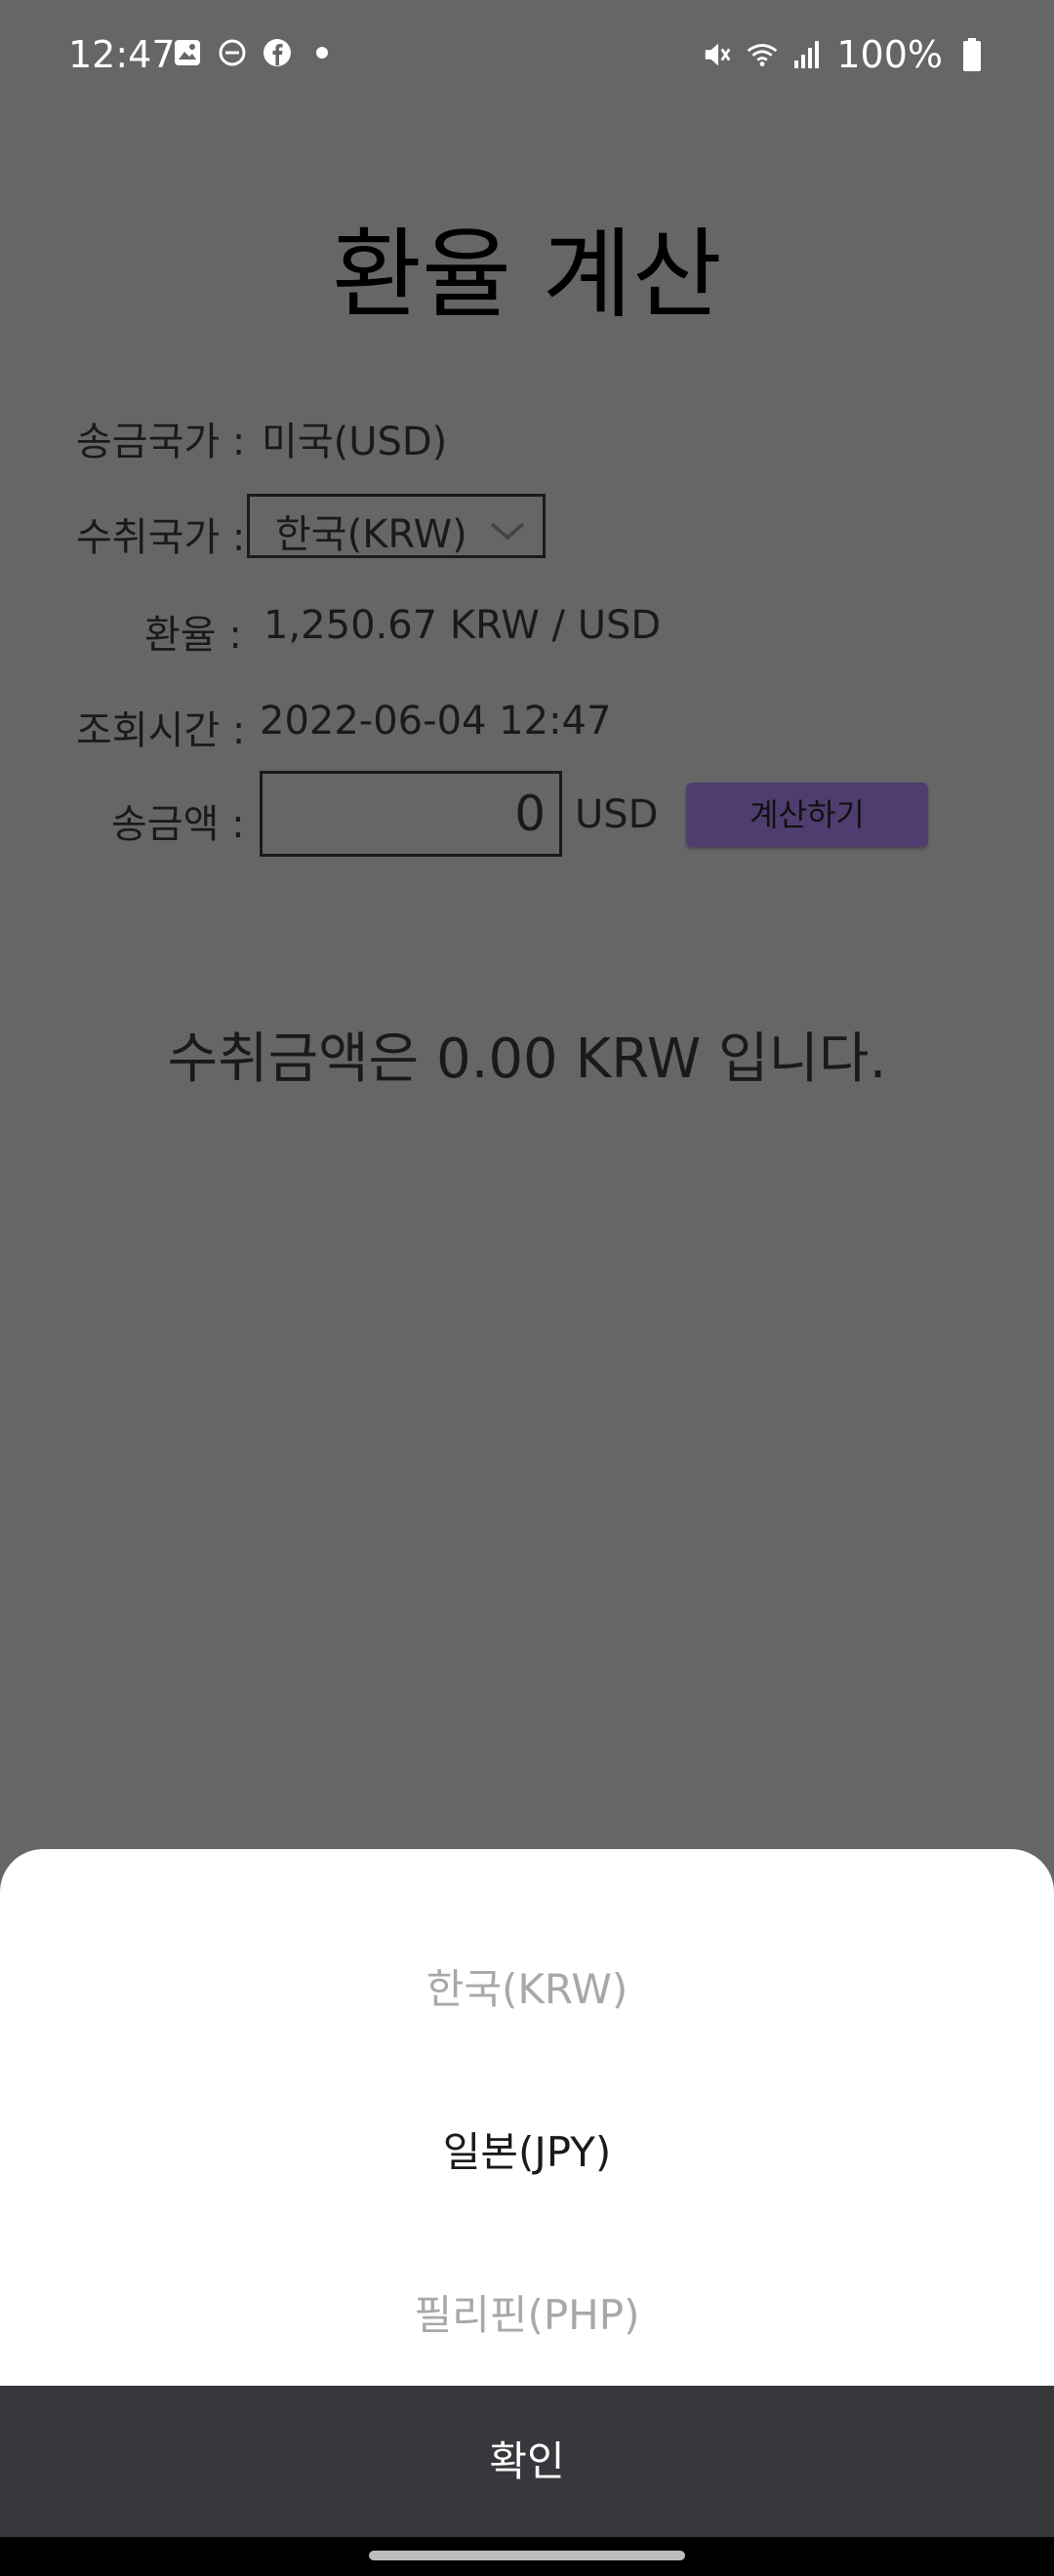 The image size is (1054, 2576). I want to click on send-country-value: 미국(USD), so click(355, 442).